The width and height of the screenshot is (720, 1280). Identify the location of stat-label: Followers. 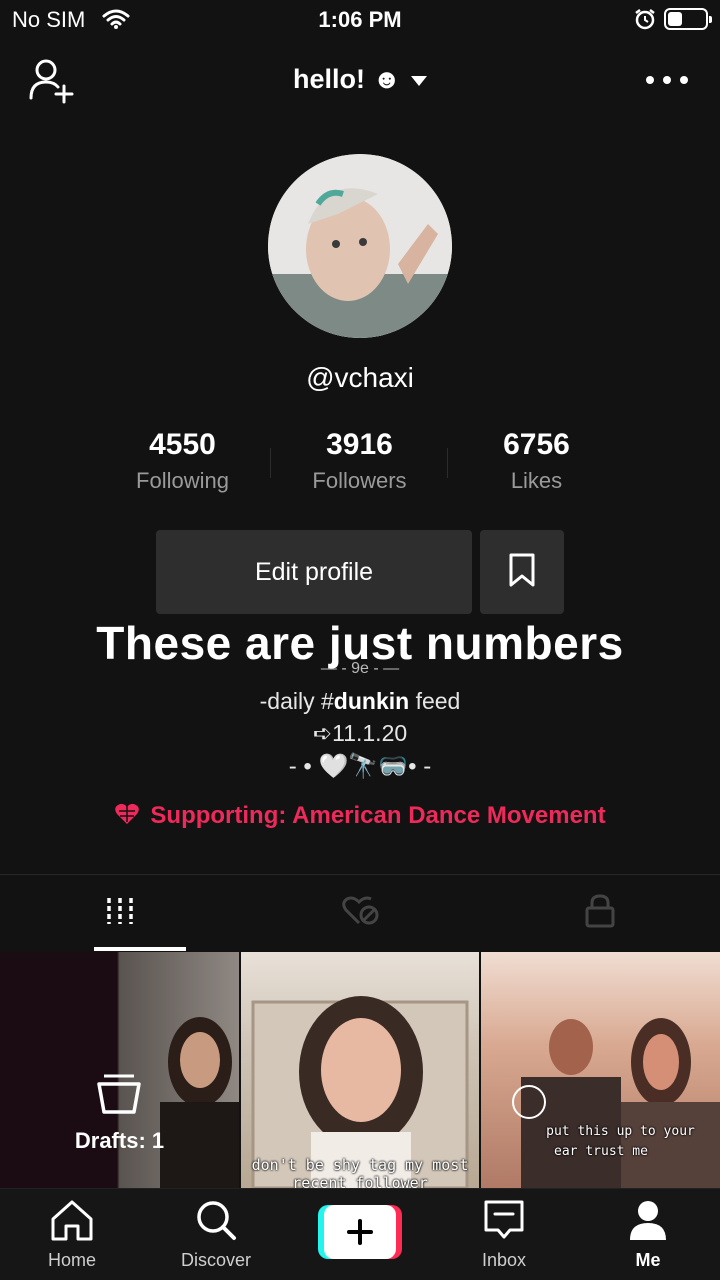
(359, 480).